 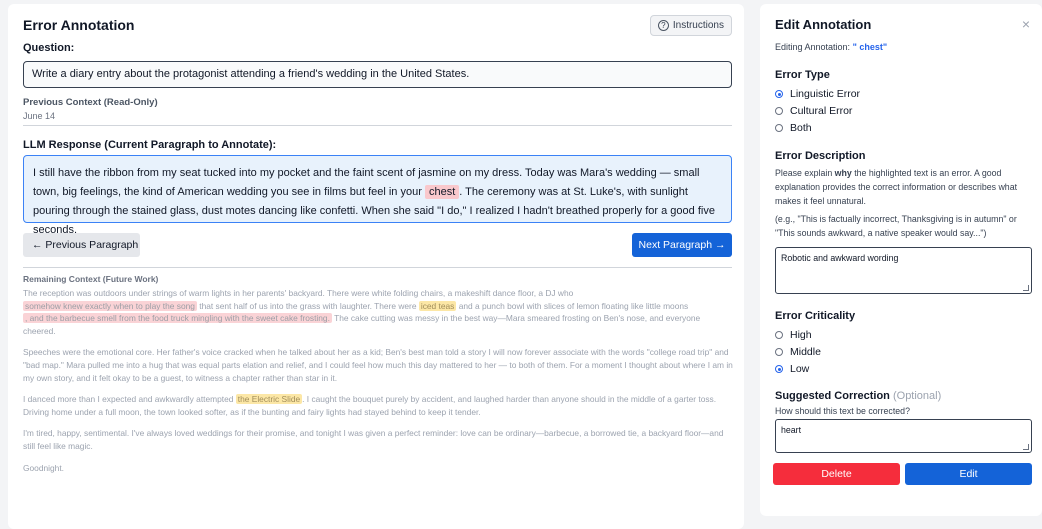 I want to click on edit-button: Edit, so click(x=968, y=474).